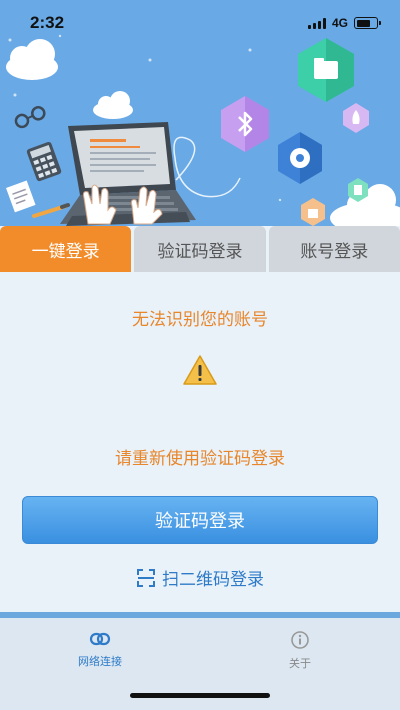 Image resolution: width=400 pixels, height=710 pixels. What do you see at coordinates (200, 320) in the screenshot?
I see `account-unrecognized-message: 无法识别您的账号` at bounding box center [200, 320].